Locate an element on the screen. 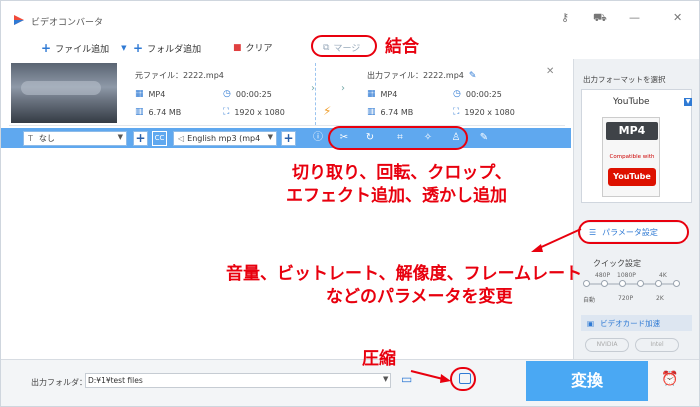  quality-tick: 2K is located at coordinates (660, 298).